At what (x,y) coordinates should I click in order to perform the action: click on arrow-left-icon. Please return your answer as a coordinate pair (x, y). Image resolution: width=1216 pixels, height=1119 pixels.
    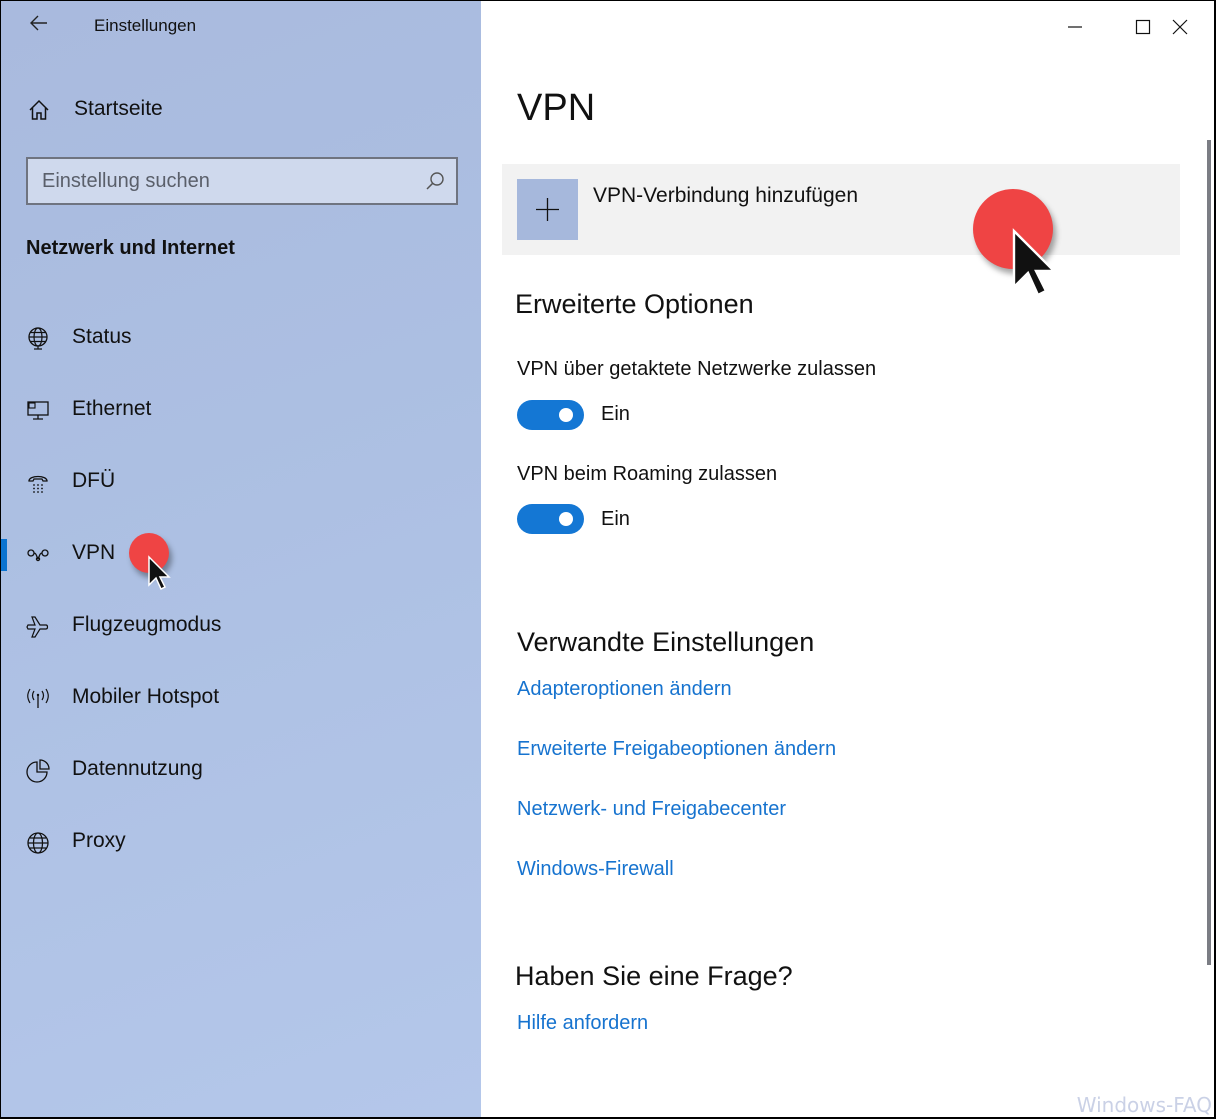
    Looking at the image, I should click on (38, 23).